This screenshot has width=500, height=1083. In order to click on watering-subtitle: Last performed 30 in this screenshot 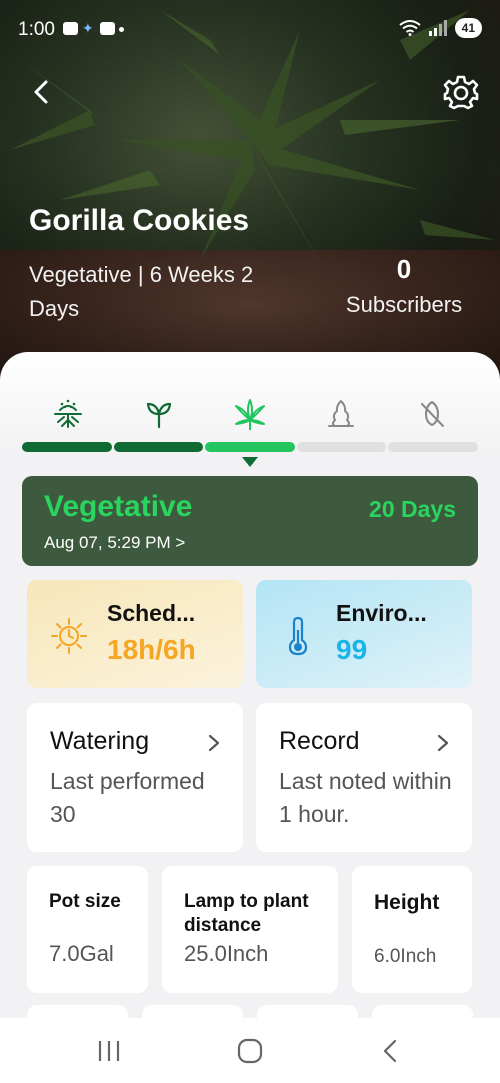, I will do `click(127, 797)`.